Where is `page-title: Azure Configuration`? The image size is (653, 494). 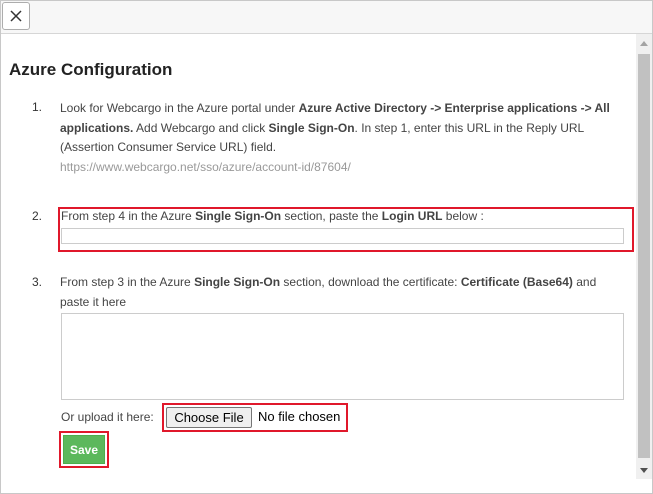
page-title: Azure Configuration is located at coordinates (91, 69).